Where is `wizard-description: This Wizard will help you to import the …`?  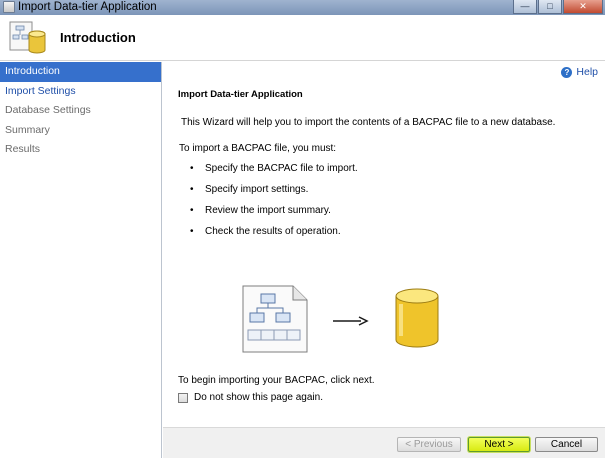 wizard-description: This Wizard will help you to import the … is located at coordinates (368, 122).